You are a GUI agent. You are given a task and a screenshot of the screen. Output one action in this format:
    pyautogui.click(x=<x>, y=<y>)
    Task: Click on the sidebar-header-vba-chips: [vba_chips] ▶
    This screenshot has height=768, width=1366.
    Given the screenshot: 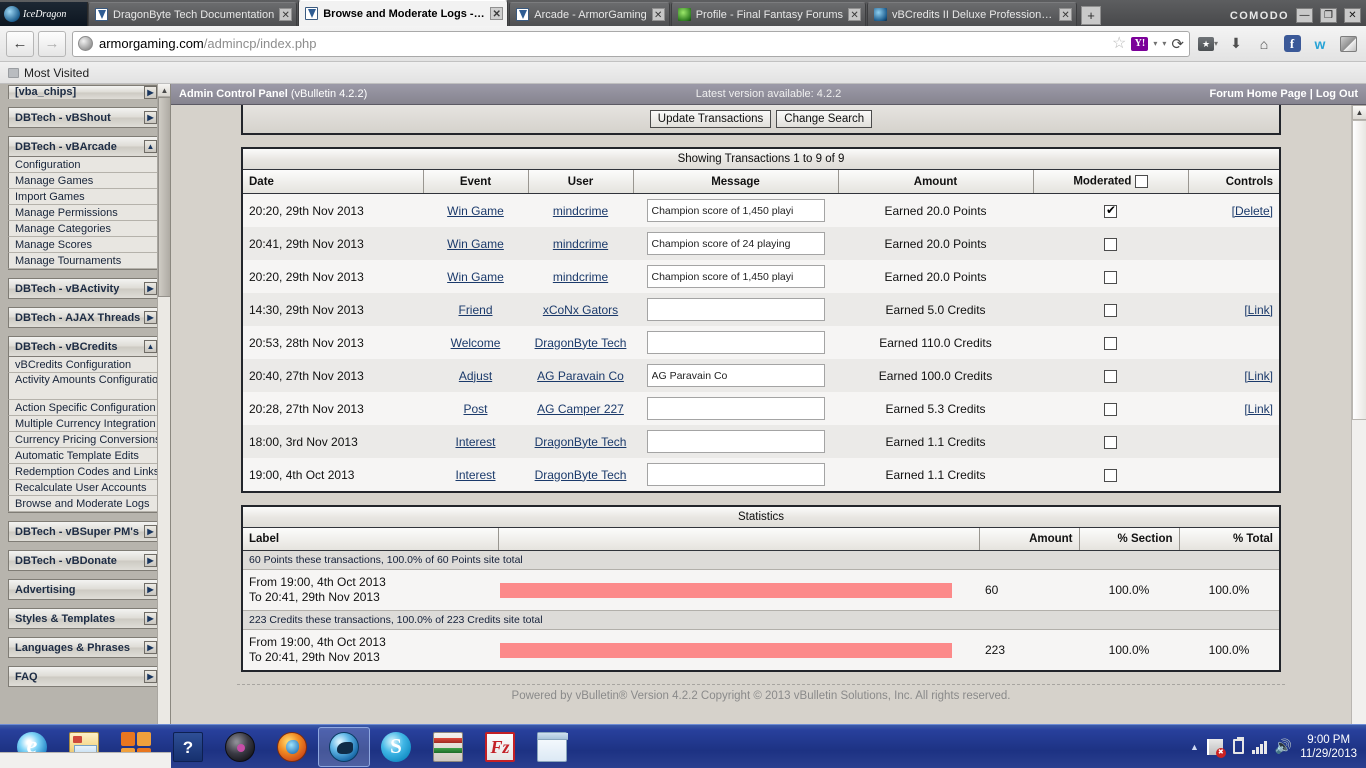 What is the action you would take?
    pyautogui.click(x=85, y=92)
    